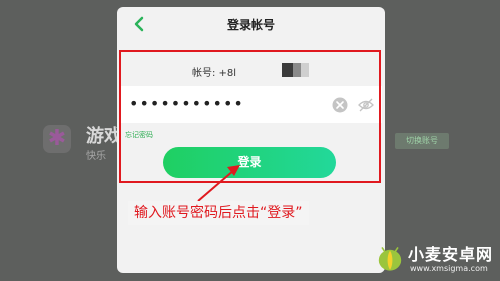 This screenshot has height=281, width=500. I want to click on watermark-logo: 小麦安卓网 www.xmsigma.com, so click(436, 259).